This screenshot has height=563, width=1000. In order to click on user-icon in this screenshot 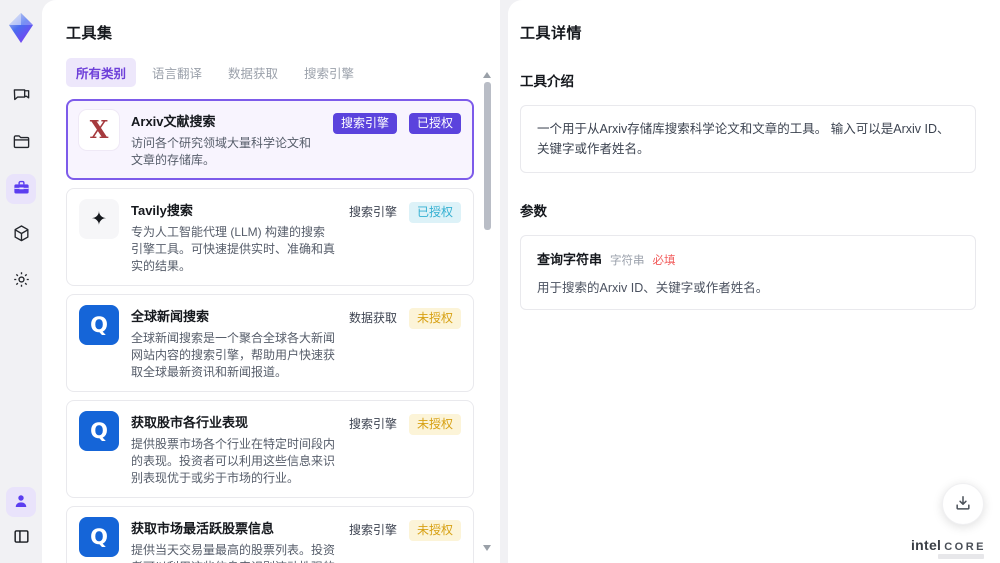, I will do `click(21, 502)`.